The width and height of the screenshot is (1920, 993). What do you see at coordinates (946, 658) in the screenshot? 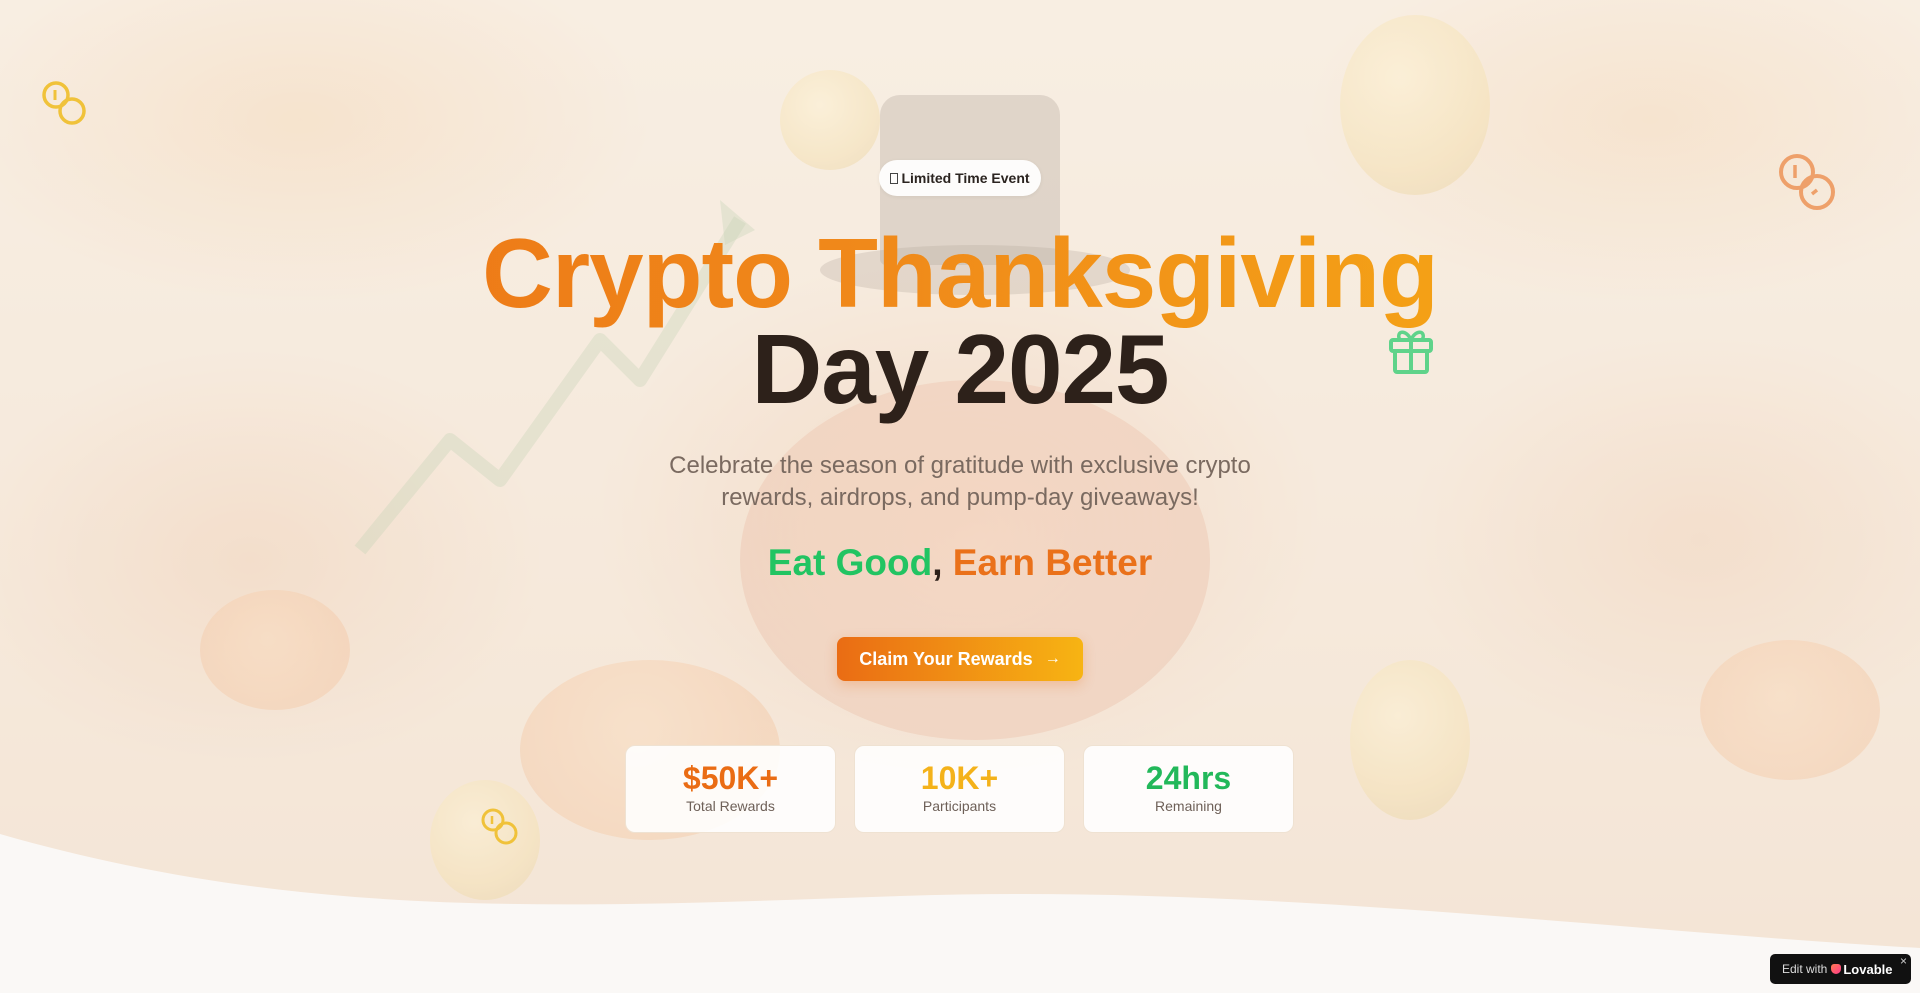
I see `claim-rewards-label: Claim Your Rewards` at bounding box center [946, 658].